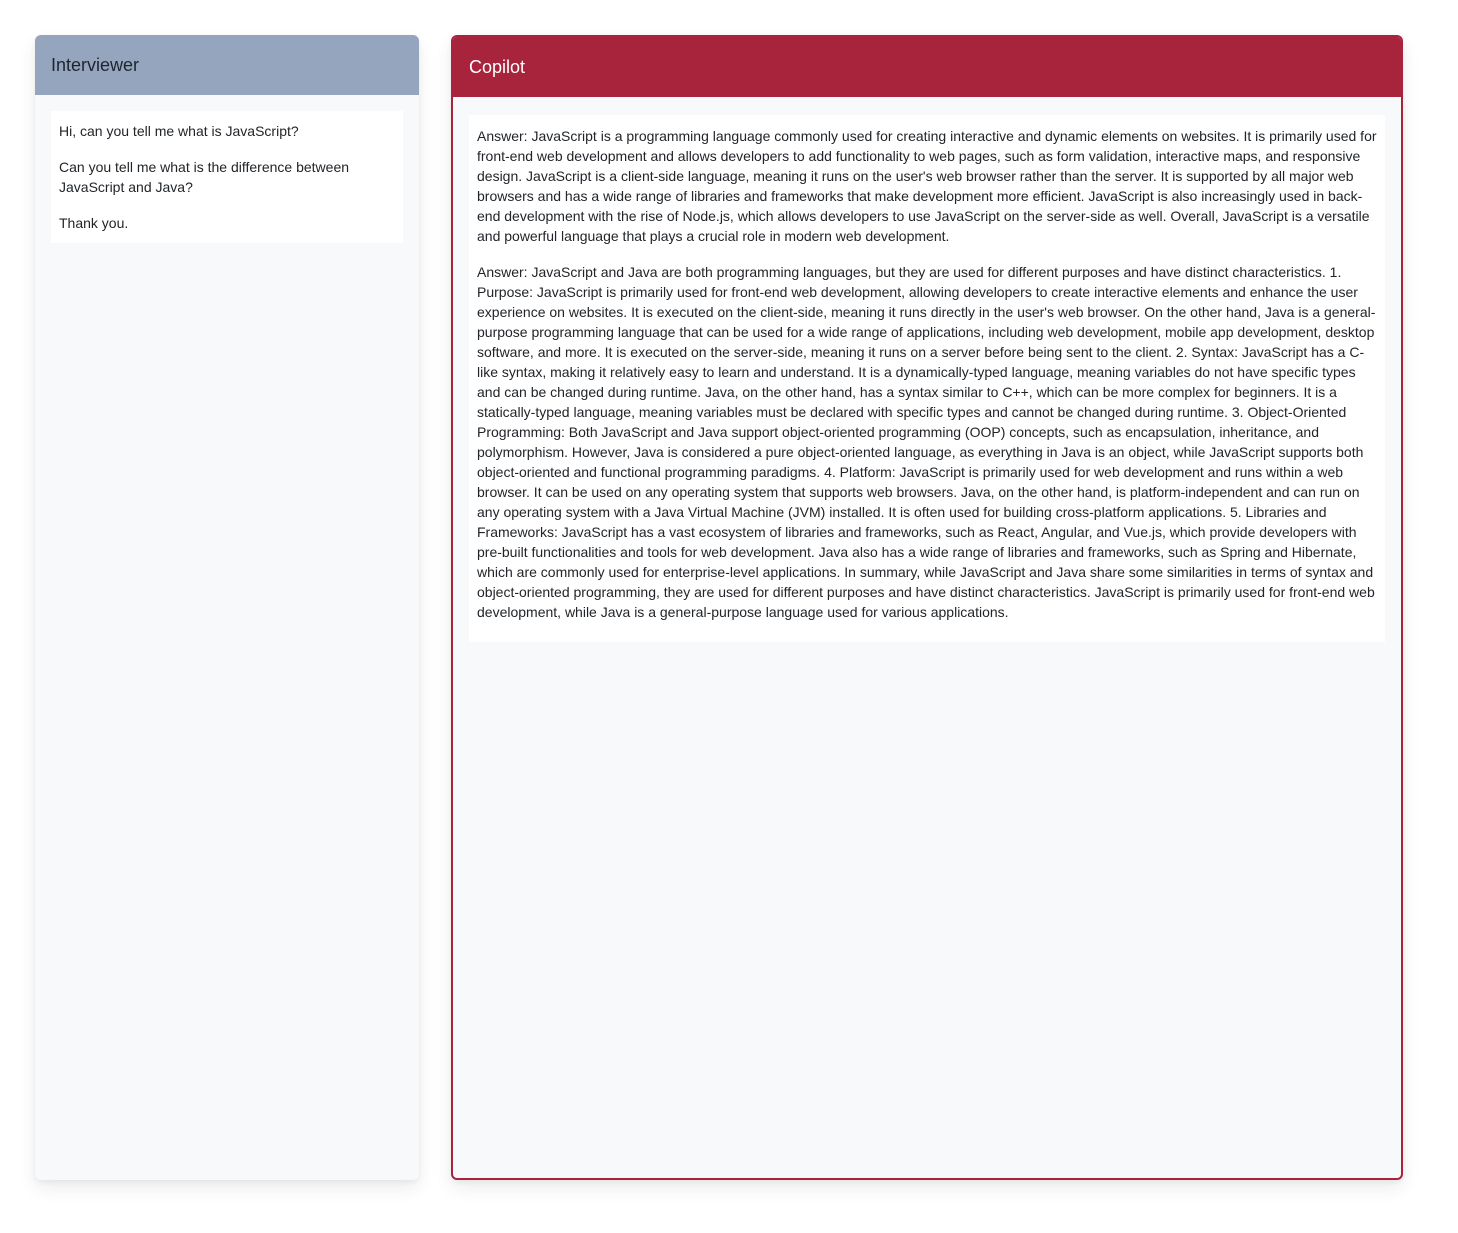  What do you see at coordinates (95, 64) in the screenshot?
I see `interviewer-title: Interviewer` at bounding box center [95, 64].